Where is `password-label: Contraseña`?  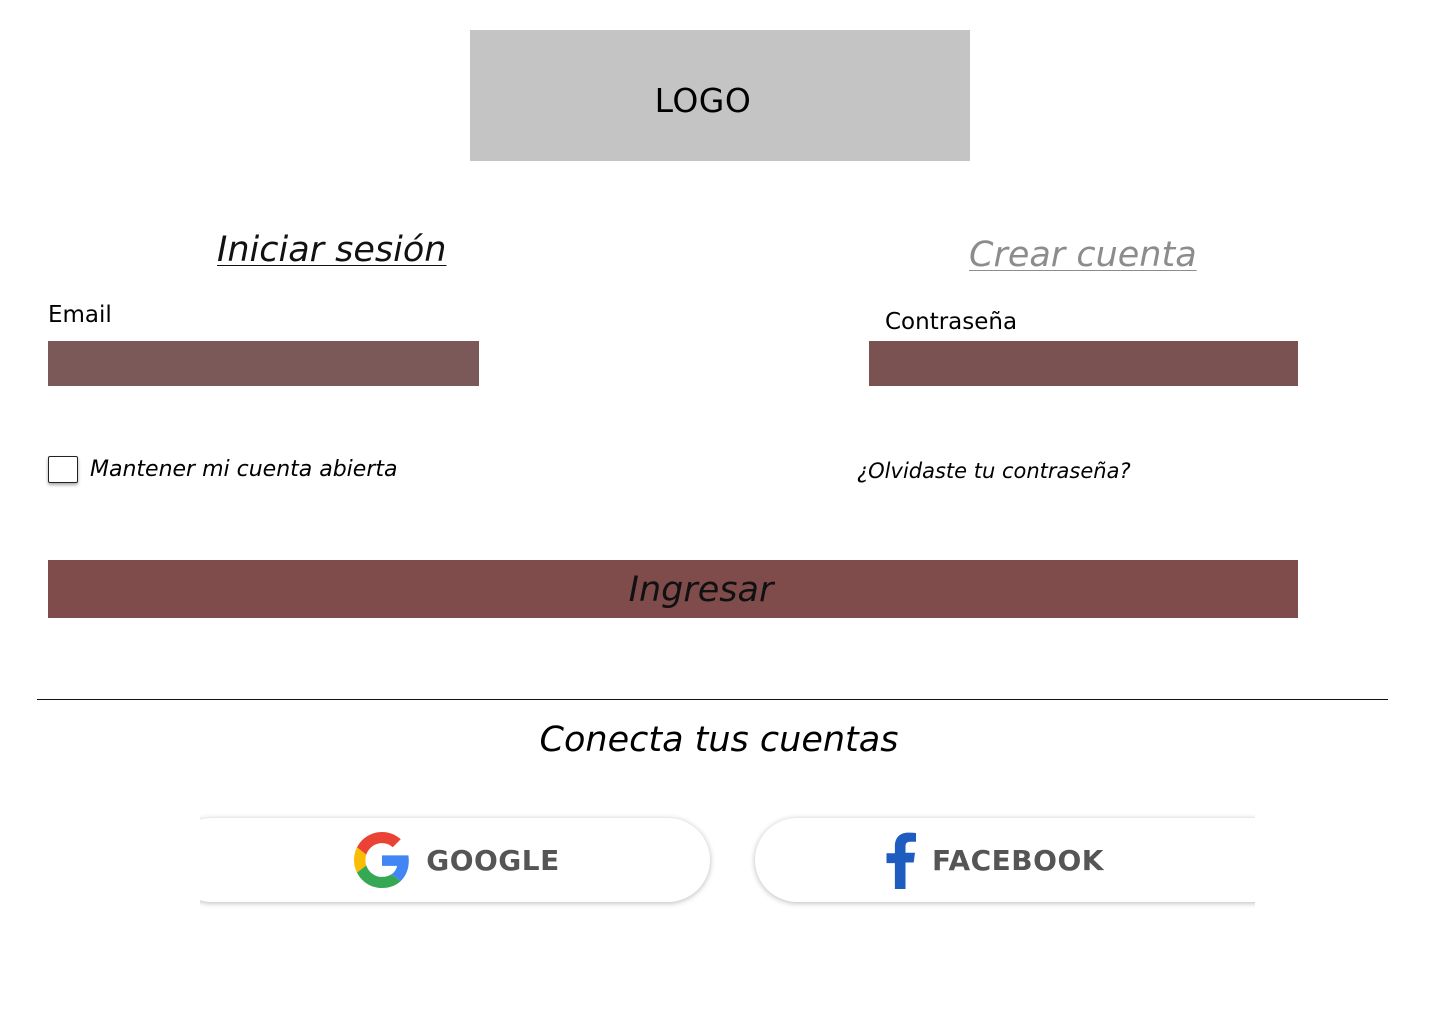
password-label: Contraseña is located at coordinates (951, 322).